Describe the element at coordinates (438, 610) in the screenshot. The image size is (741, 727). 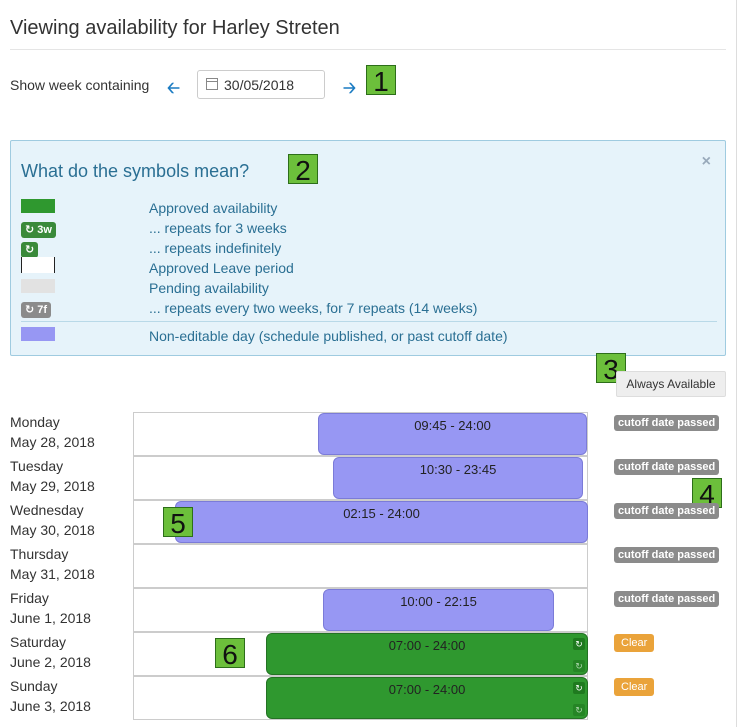
I see `availability-block: 10:00 - 22:15` at that location.